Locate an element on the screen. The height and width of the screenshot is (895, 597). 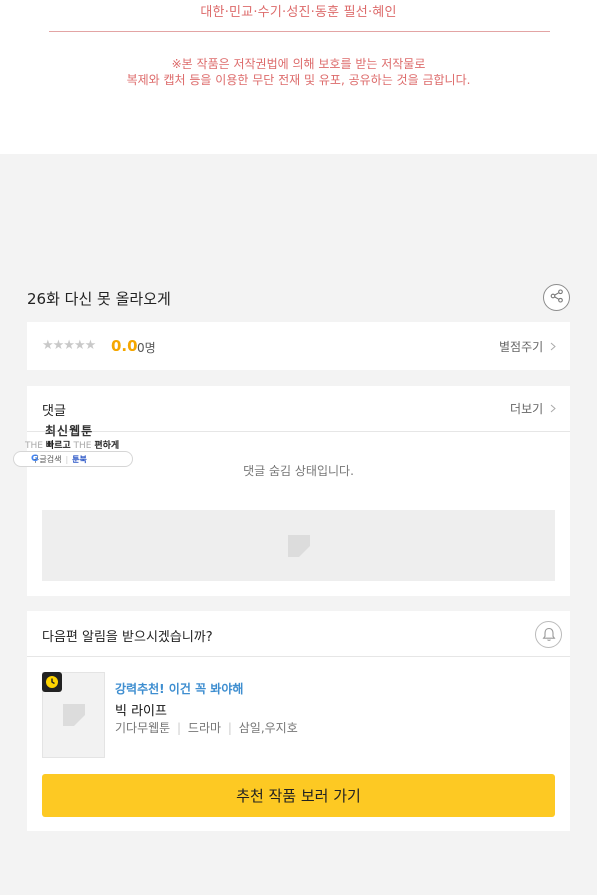
alarm-divider is located at coordinates (298, 656).